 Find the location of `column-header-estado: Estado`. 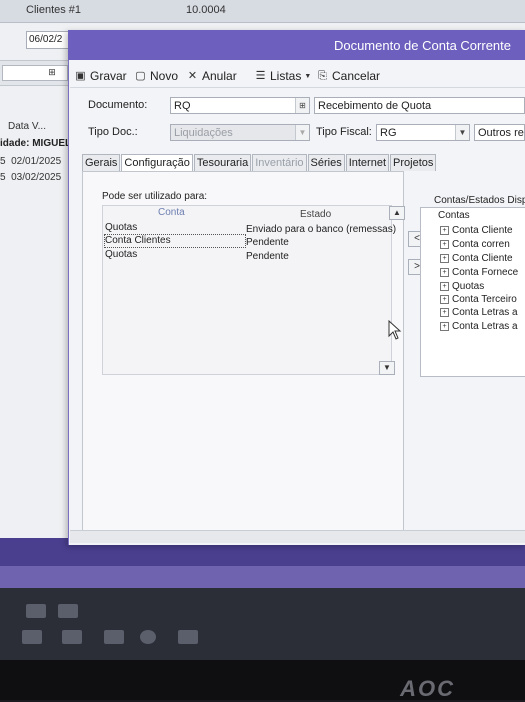

column-header-estado: Estado is located at coordinates (315, 214).